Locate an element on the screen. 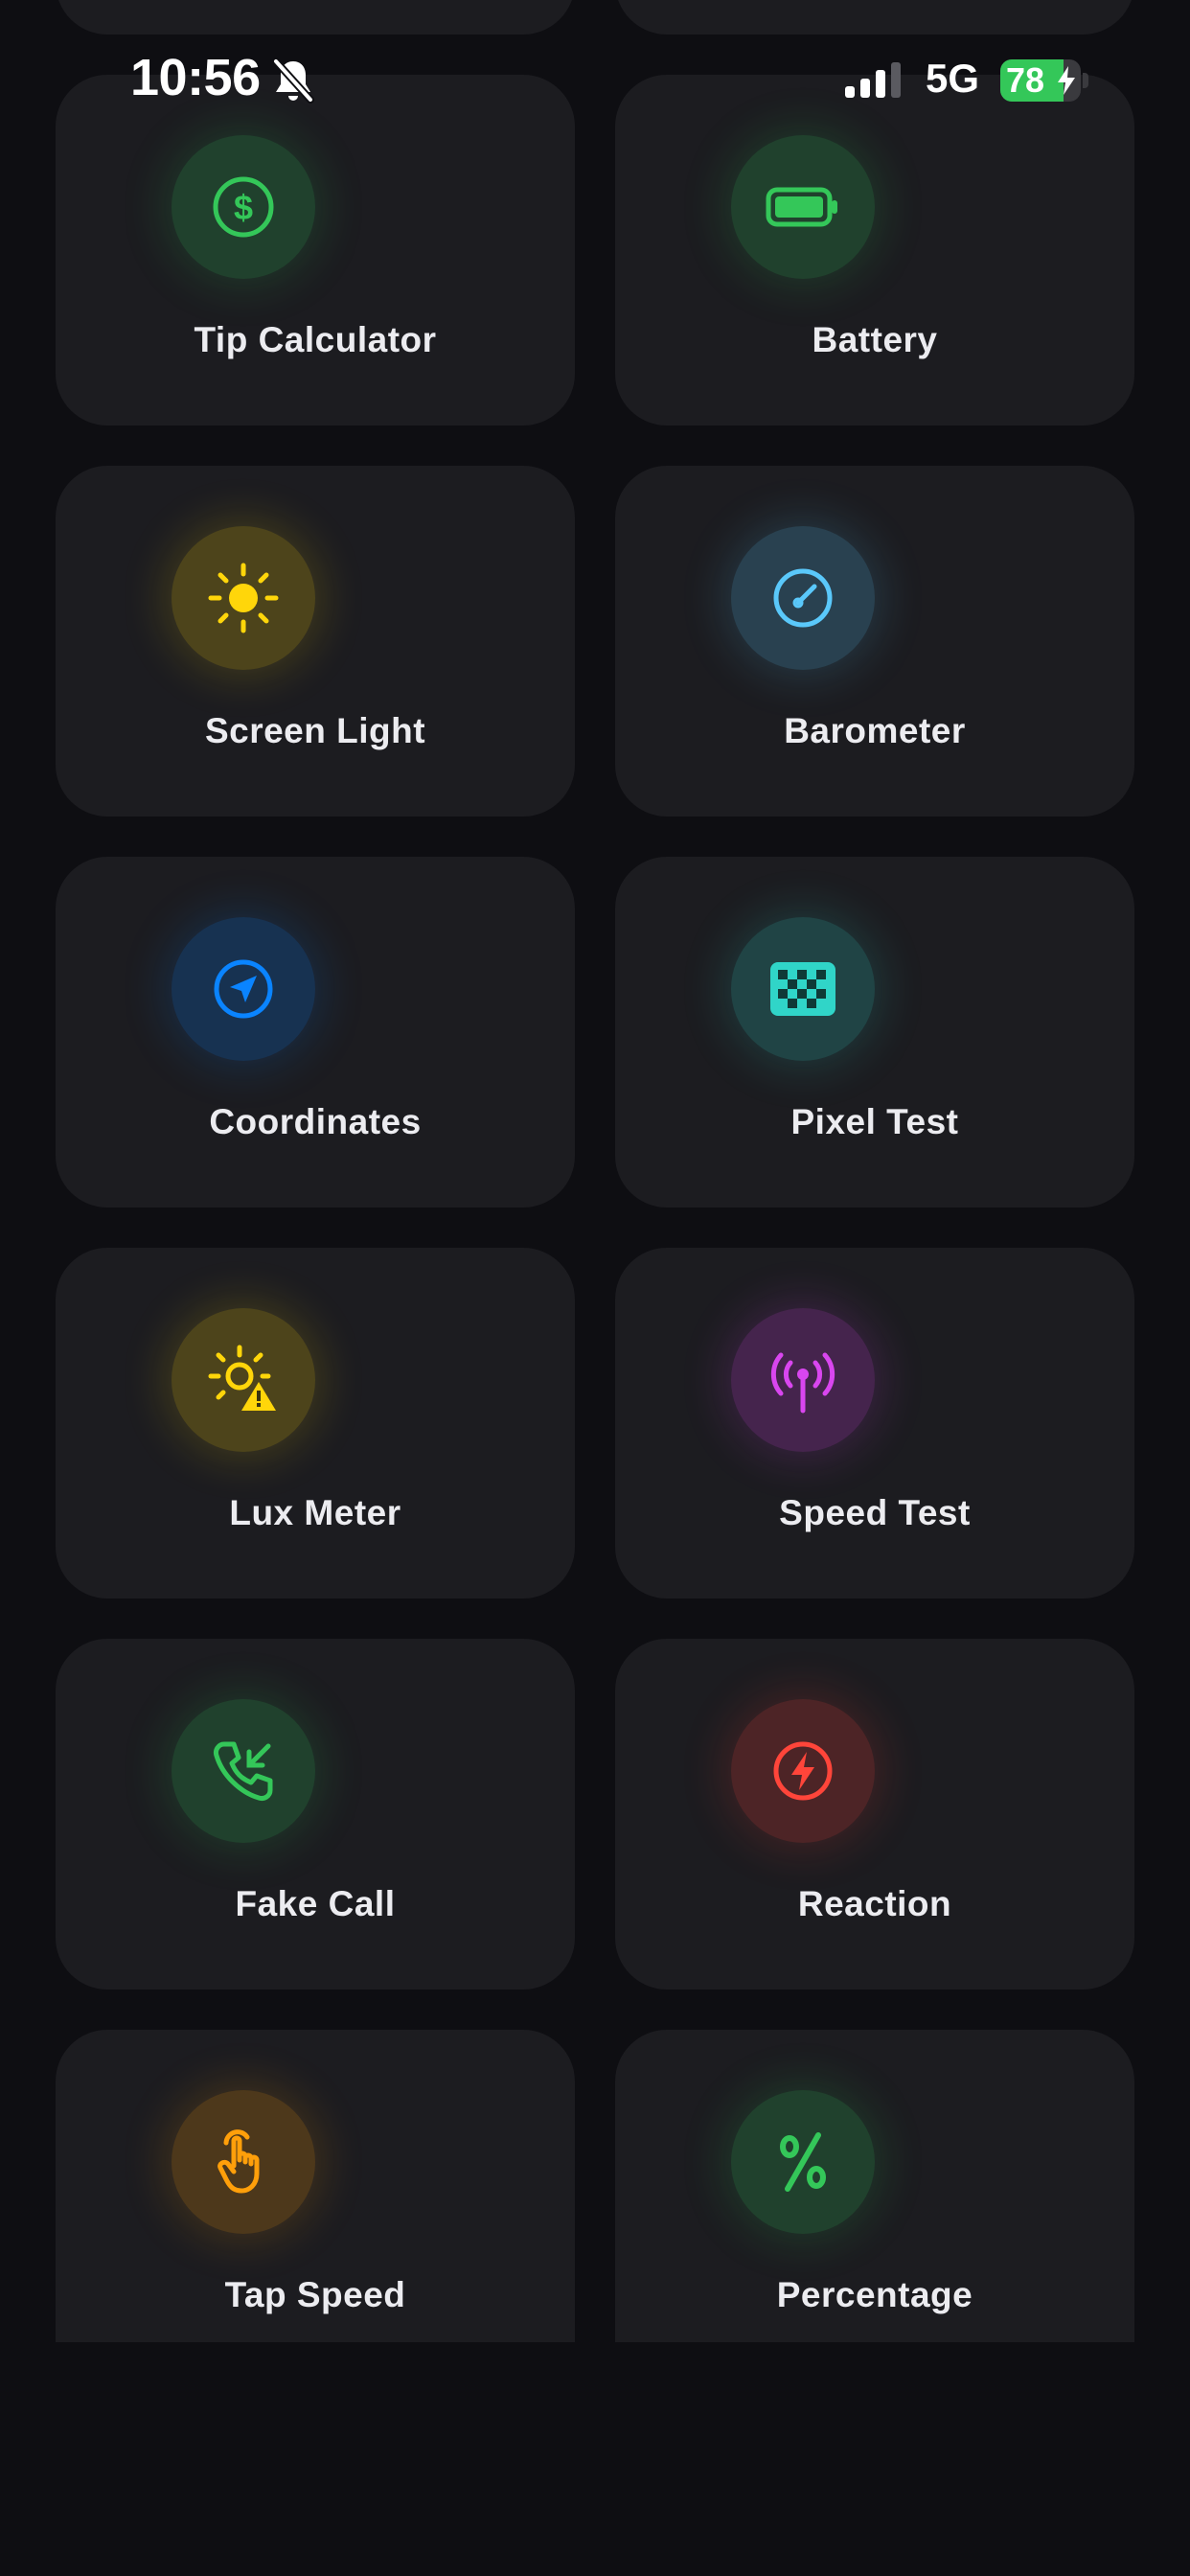  dollar-sign-icon: $ is located at coordinates (244, 207).